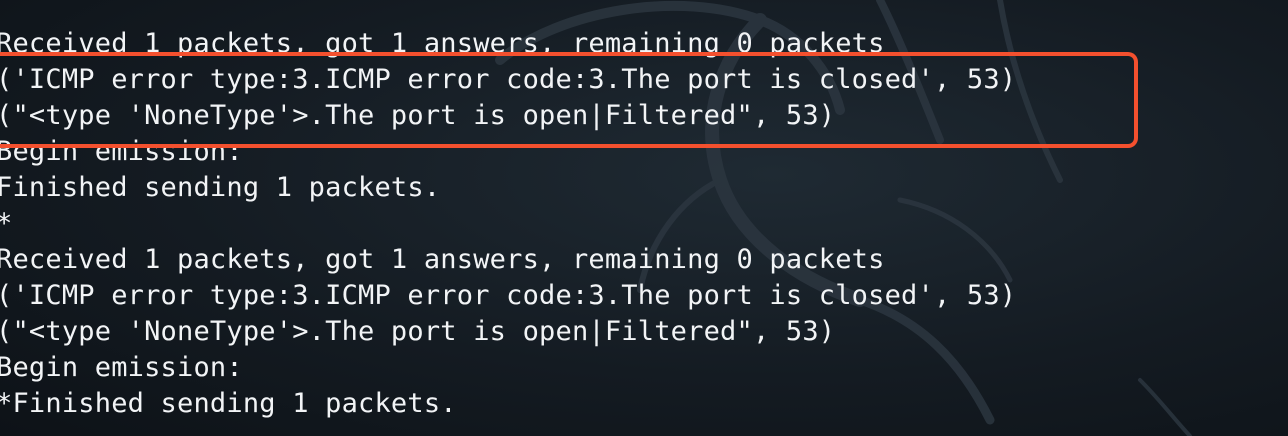 The height and width of the screenshot is (436, 1288). Describe the element at coordinates (220, 187) in the screenshot. I see `output-line: Finished sending 1 packets.` at that location.